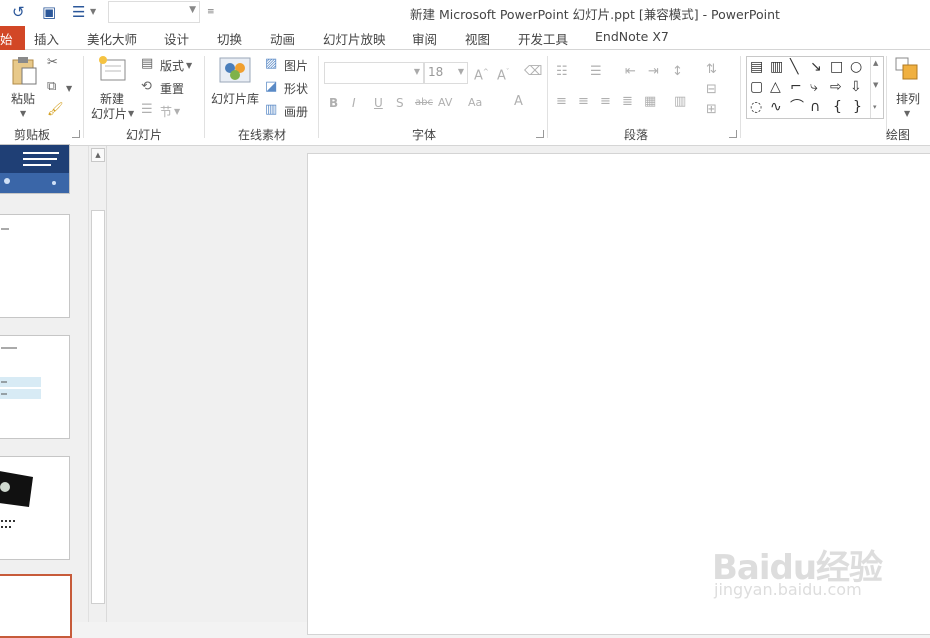 The height and width of the screenshot is (638, 930). I want to click on reset-label: 重置, so click(172, 88).